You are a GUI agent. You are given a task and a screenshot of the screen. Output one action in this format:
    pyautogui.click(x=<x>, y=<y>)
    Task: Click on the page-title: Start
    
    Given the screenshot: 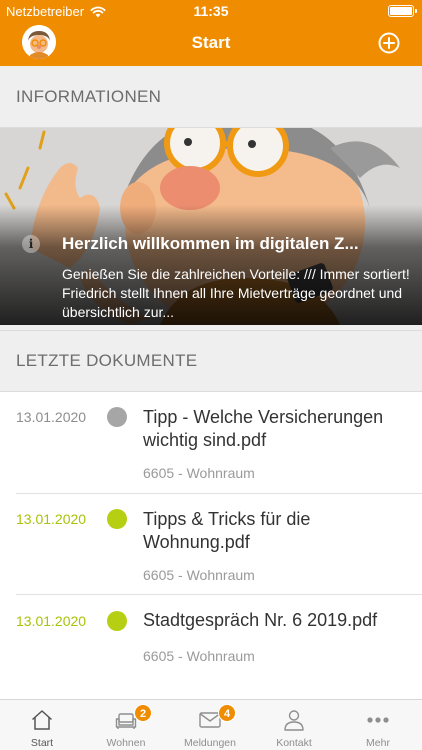 What is the action you would take?
    pyautogui.click(x=211, y=42)
    